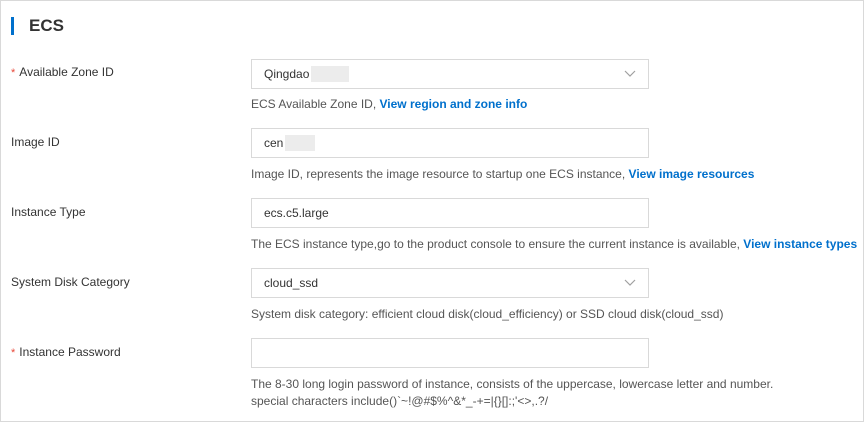 Image resolution: width=864 pixels, height=422 pixels. Describe the element at coordinates (454, 104) in the screenshot. I see `view-region-zone-link: View region and zone info` at that location.